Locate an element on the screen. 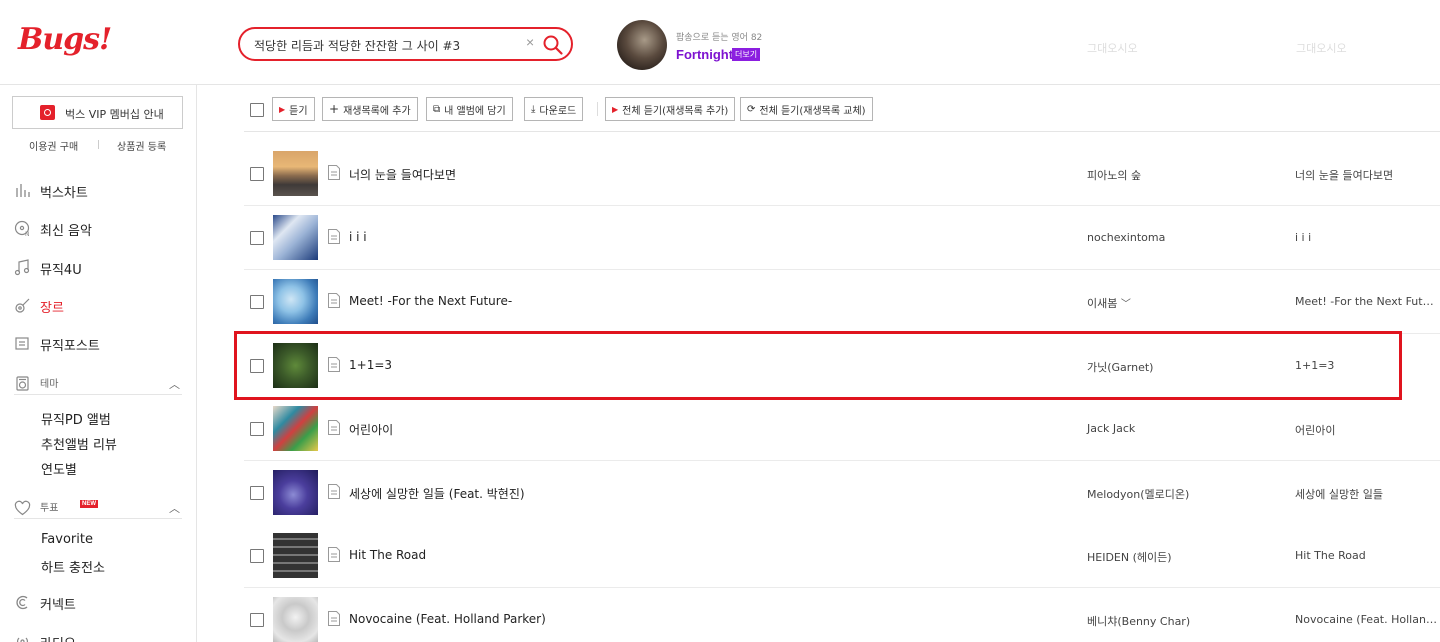 This screenshot has height=642, width=1440. track-album: Hit The Road is located at coordinates (1330, 555).